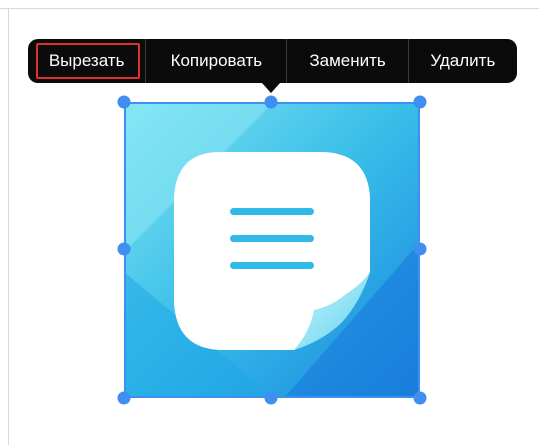 This screenshot has height=445, width=539. What do you see at coordinates (420, 249) in the screenshot?
I see `resize-handle-right` at bounding box center [420, 249].